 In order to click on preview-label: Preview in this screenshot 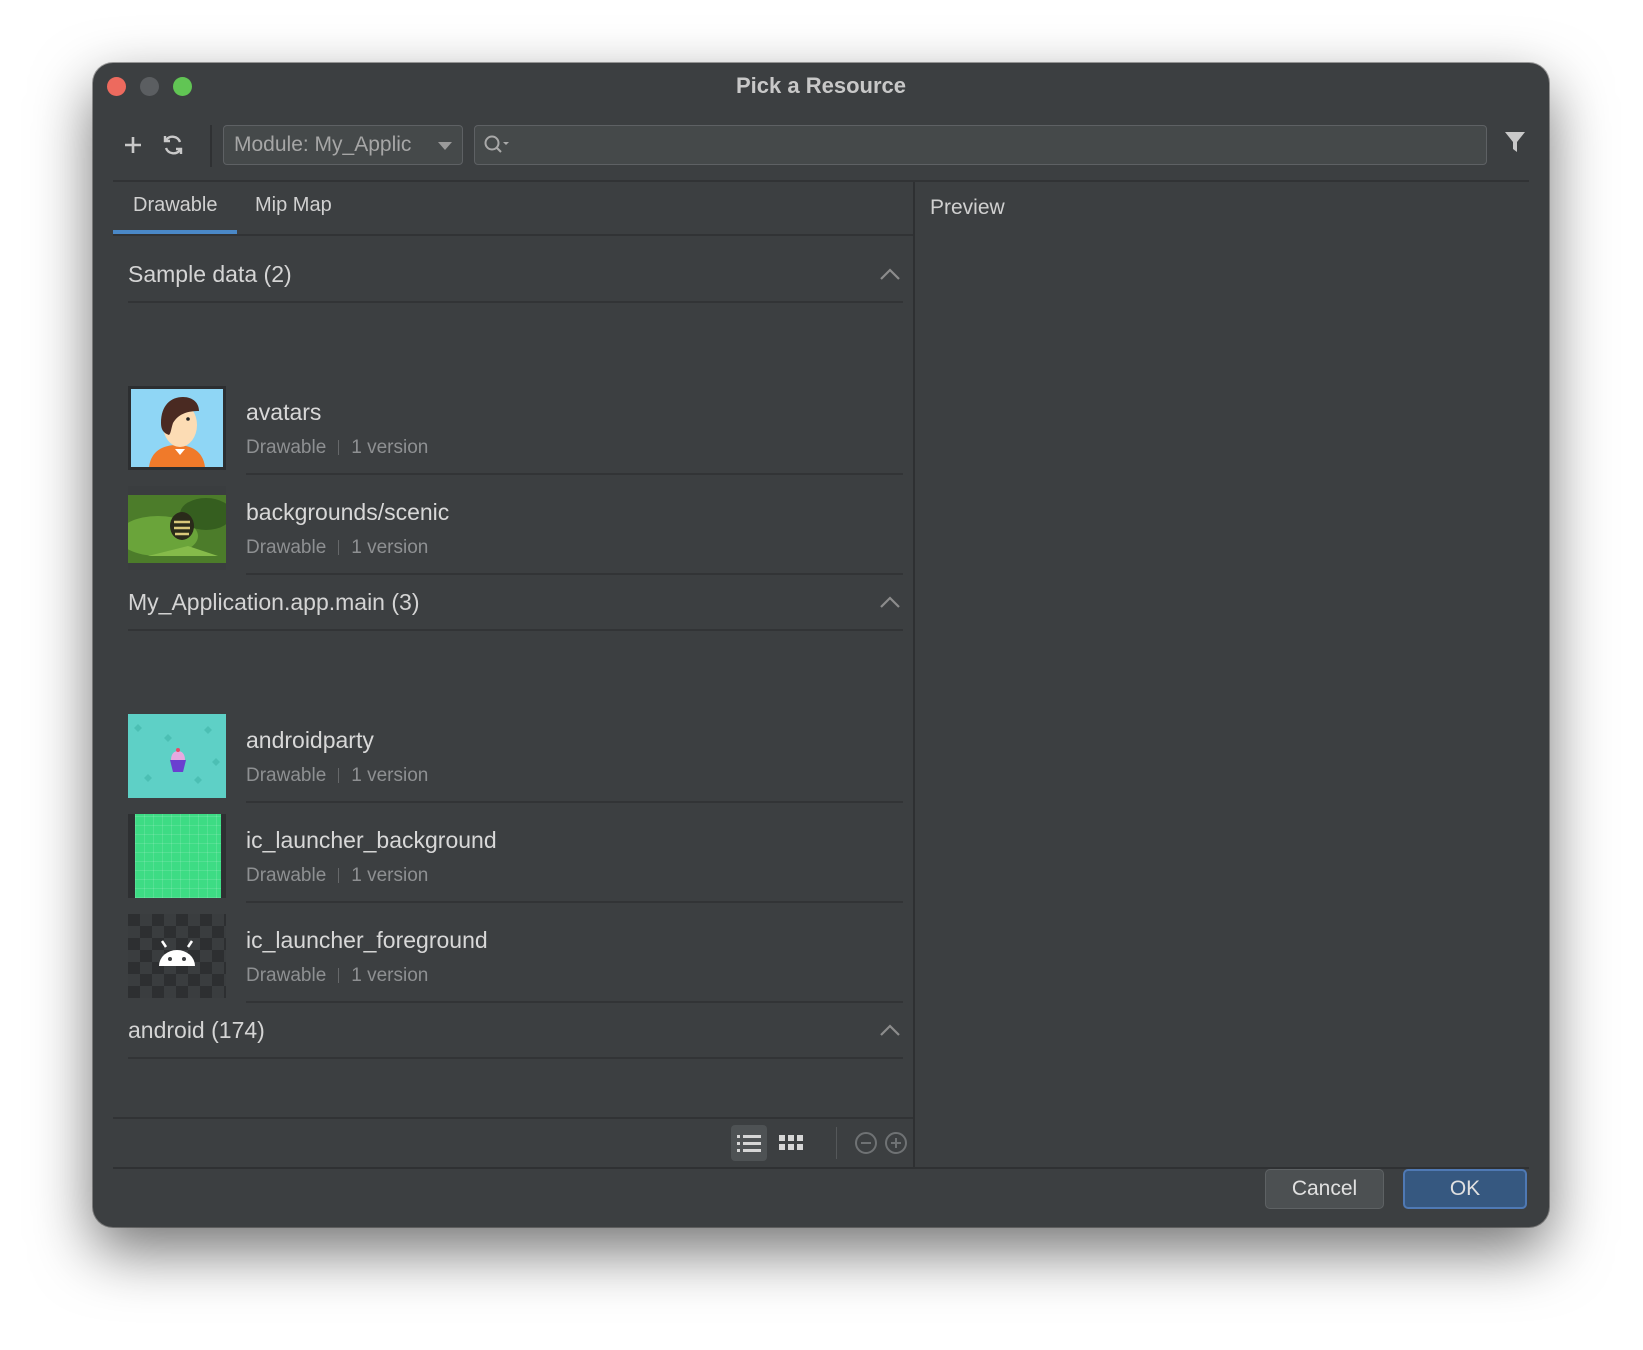, I will do `click(967, 207)`.